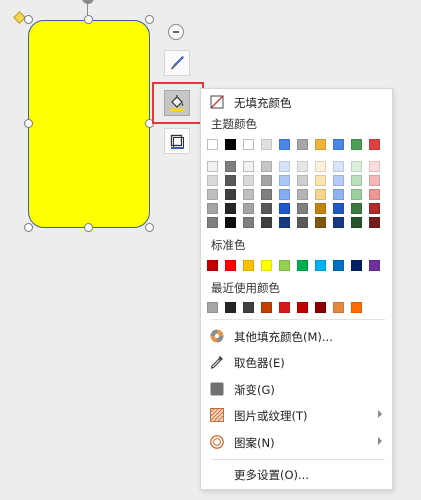 This screenshot has width=421, height=500. I want to click on collapse-toolbar-button, so click(176, 32).